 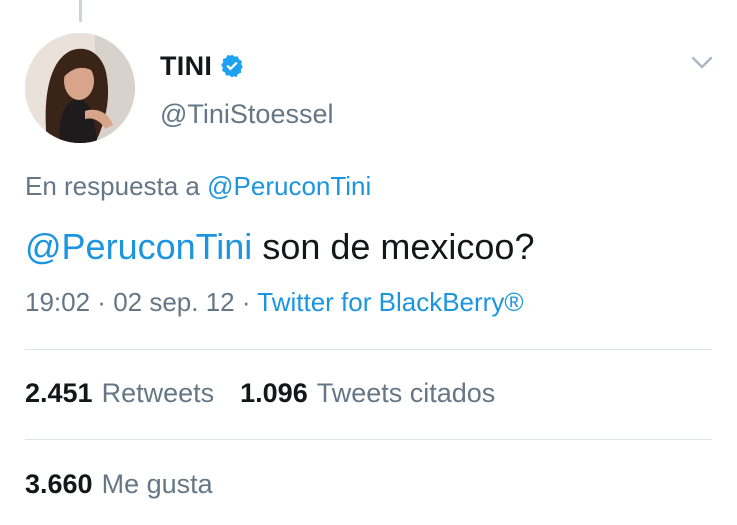 I want to click on tweet-date: 02 sep. 12, so click(x=173, y=302).